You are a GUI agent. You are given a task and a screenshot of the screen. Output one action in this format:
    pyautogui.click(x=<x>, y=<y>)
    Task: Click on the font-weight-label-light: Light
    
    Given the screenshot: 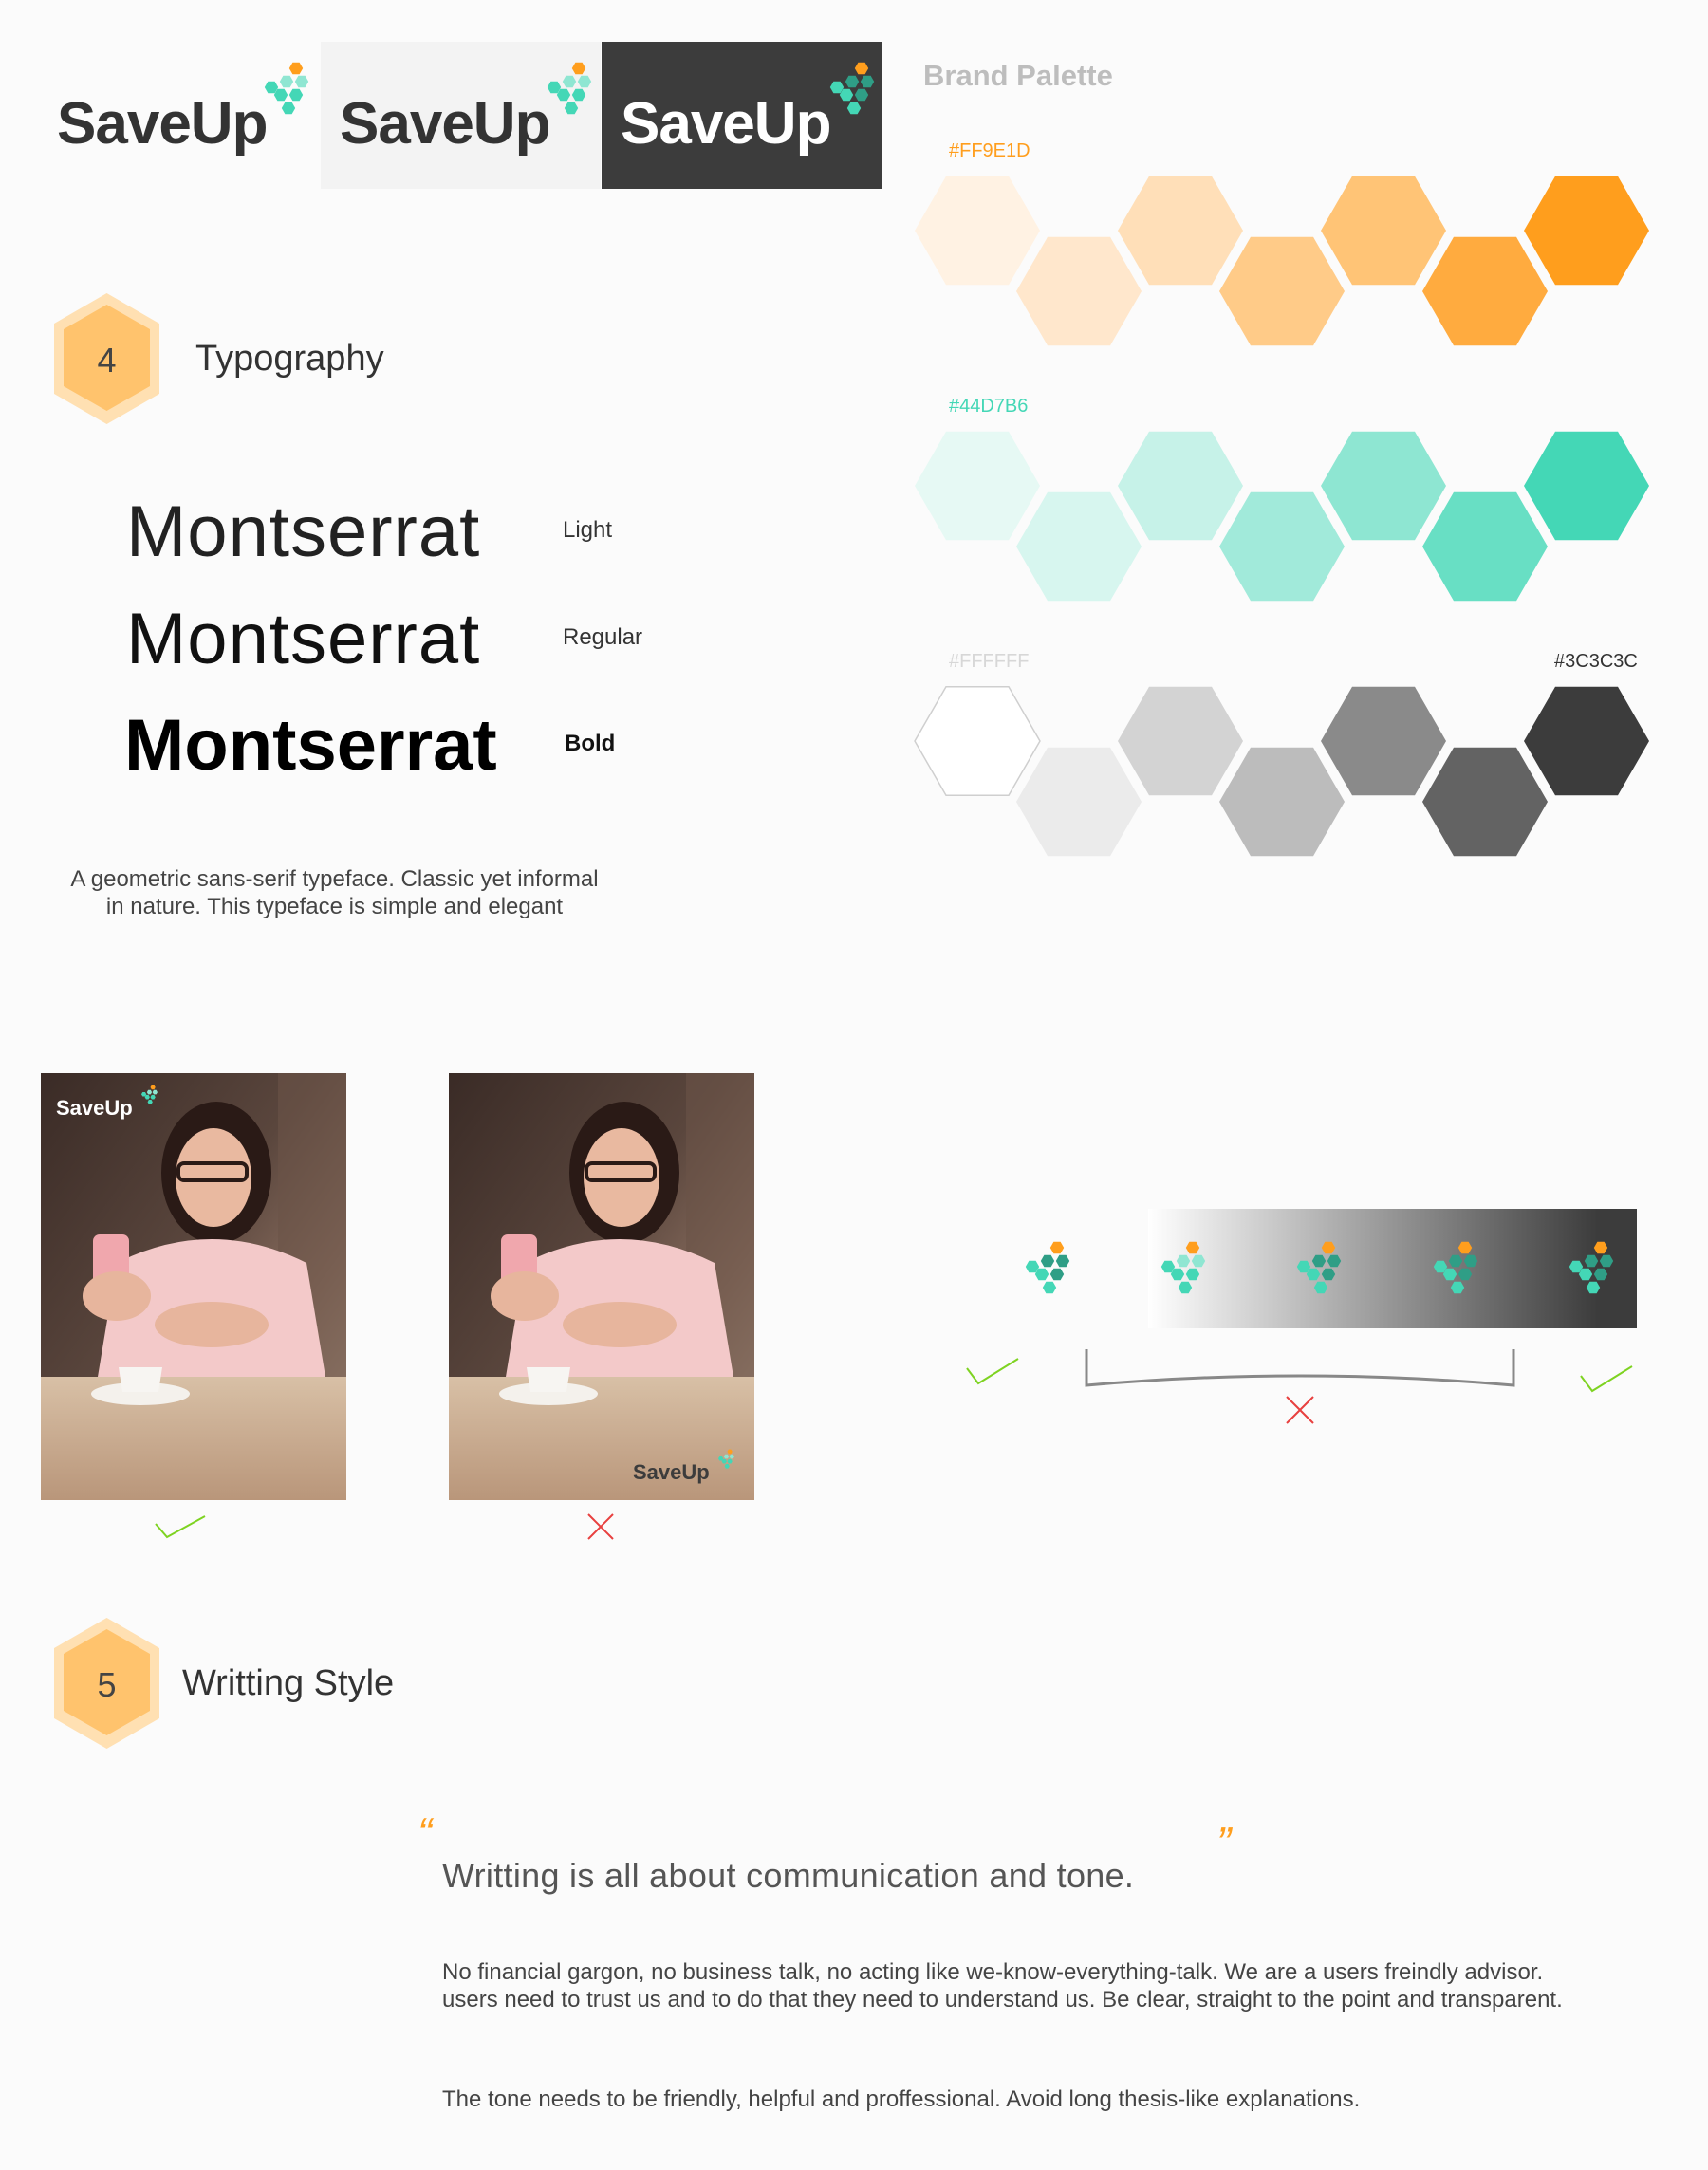 What is the action you would take?
    pyautogui.click(x=588, y=530)
    